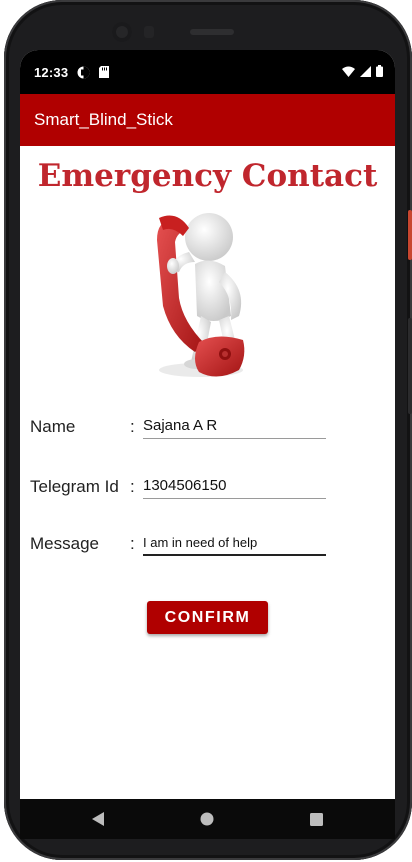  What do you see at coordinates (212, 32) in the screenshot?
I see `earpiece` at bounding box center [212, 32].